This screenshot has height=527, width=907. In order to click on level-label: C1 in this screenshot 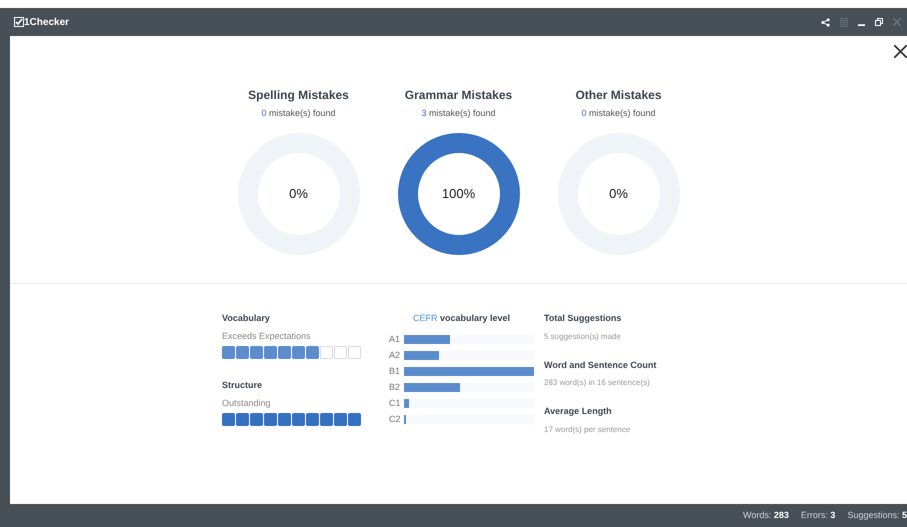, I will do `click(395, 403)`.